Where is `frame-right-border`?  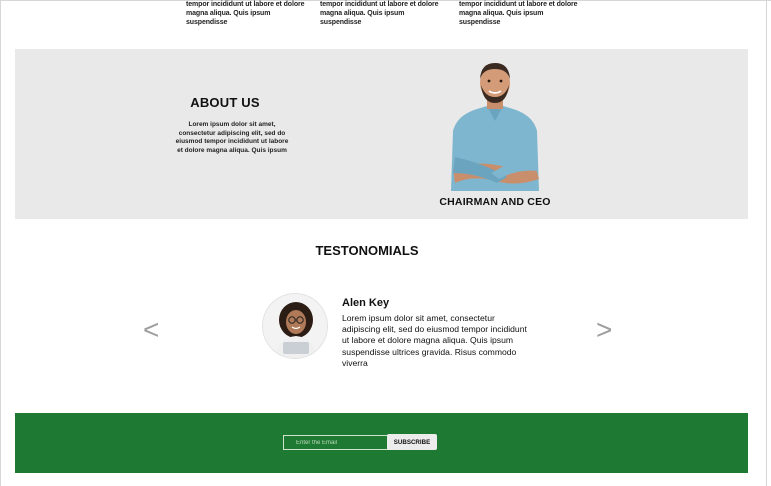 frame-right-border is located at coordinates (766, 243).